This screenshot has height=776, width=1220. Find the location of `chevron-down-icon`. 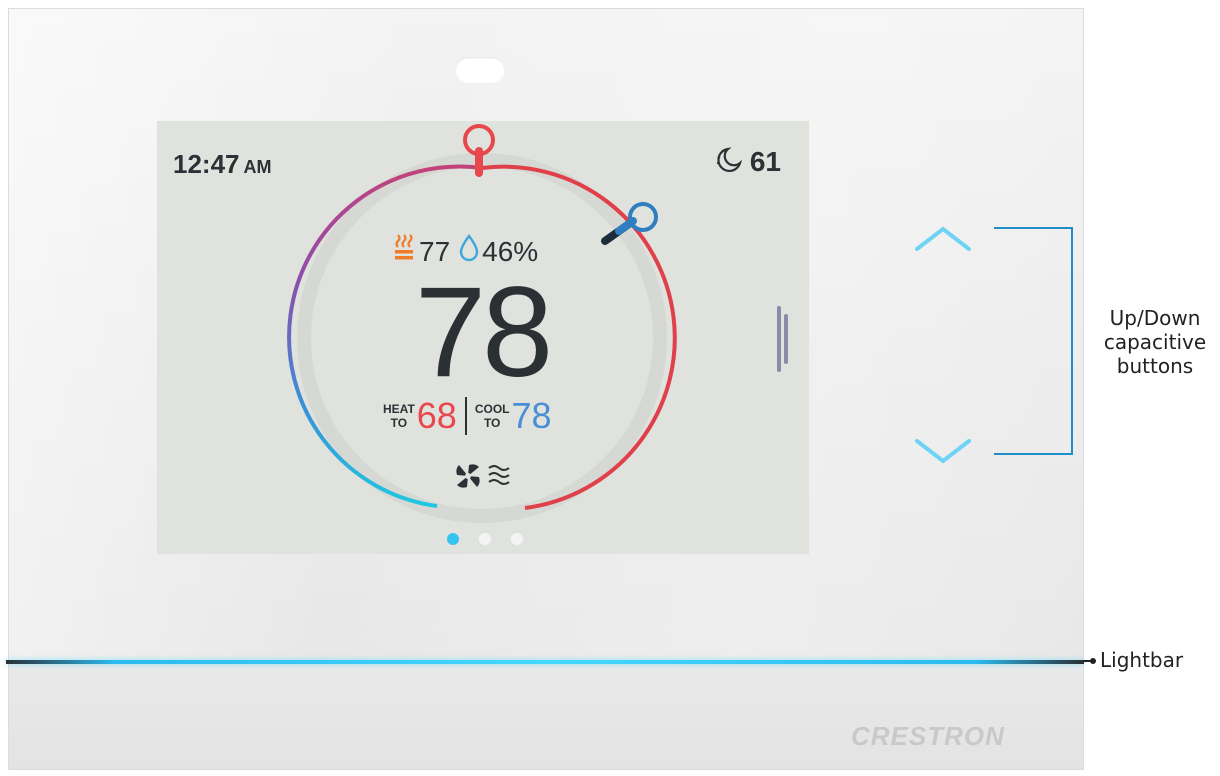

chevron-down-icon is located at coordinates (943, 451).